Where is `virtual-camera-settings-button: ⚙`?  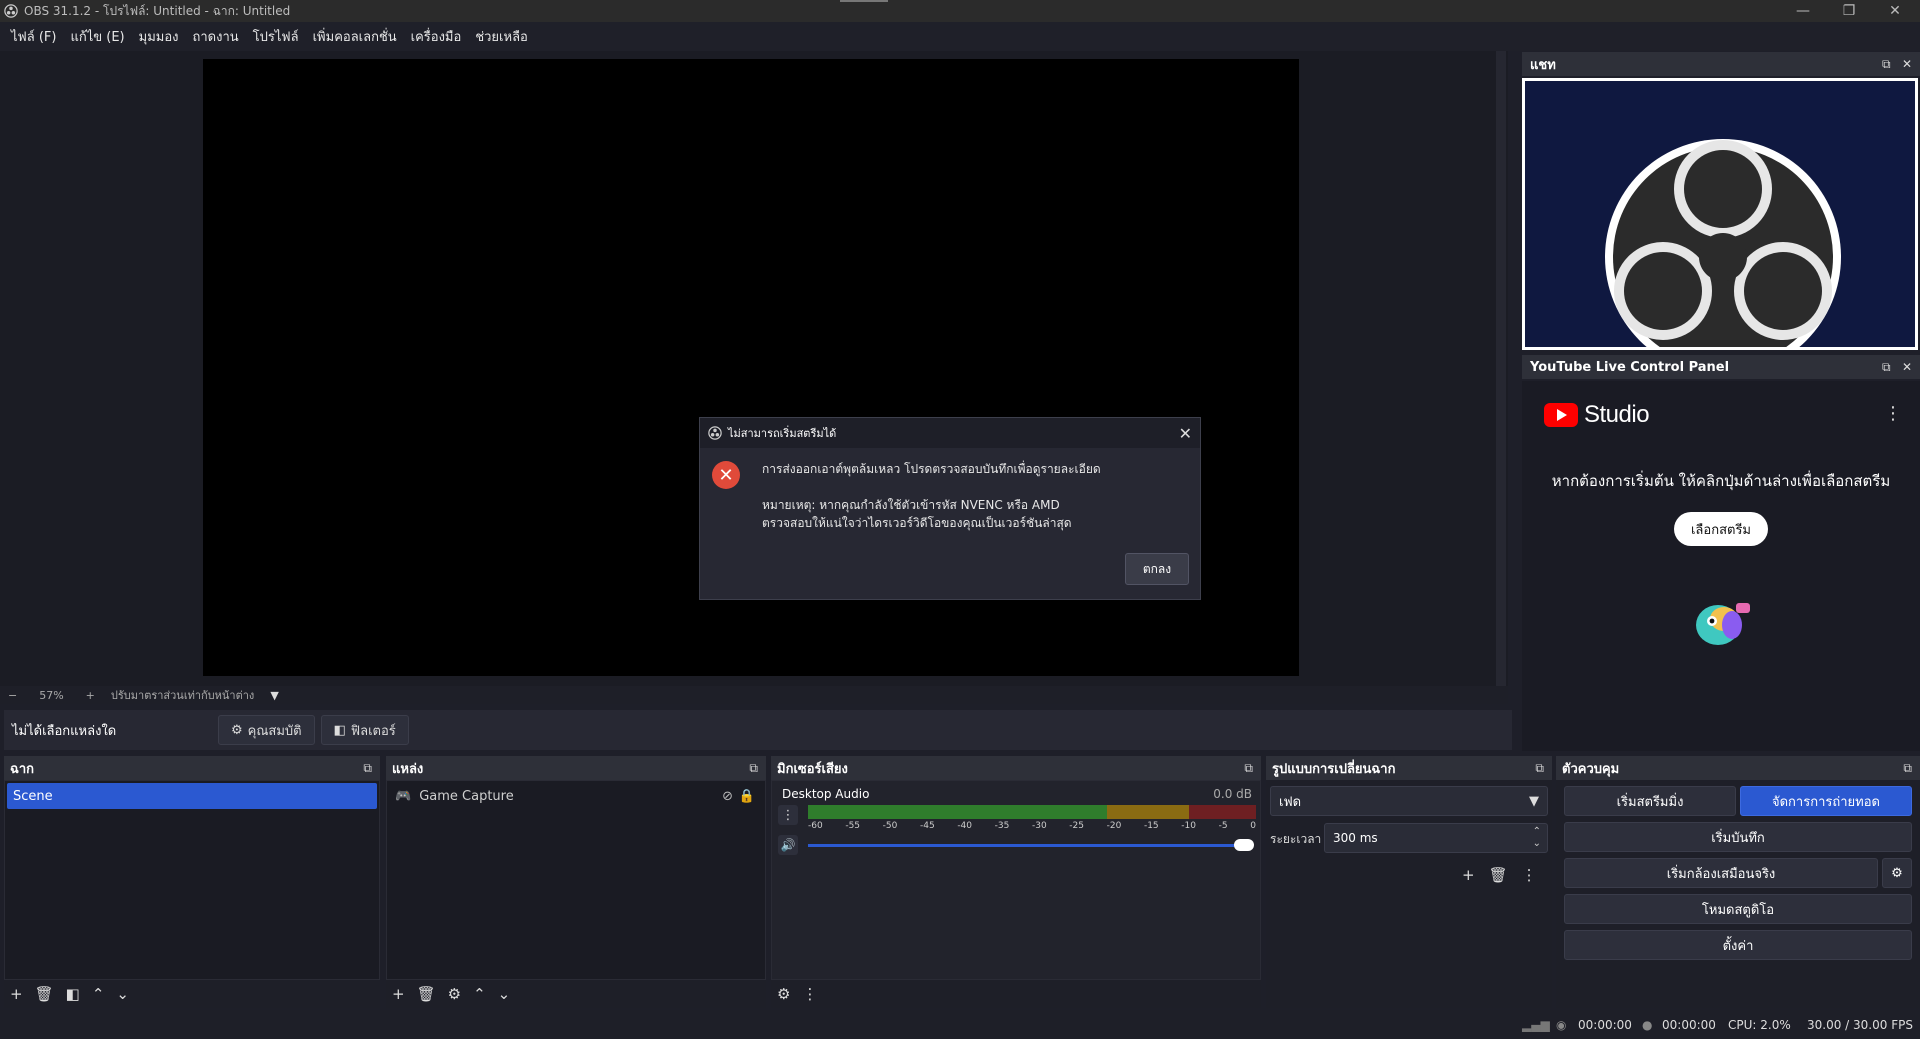 virtual-camera-settings-button: ⚙ is located at coordinates (1897, 873).